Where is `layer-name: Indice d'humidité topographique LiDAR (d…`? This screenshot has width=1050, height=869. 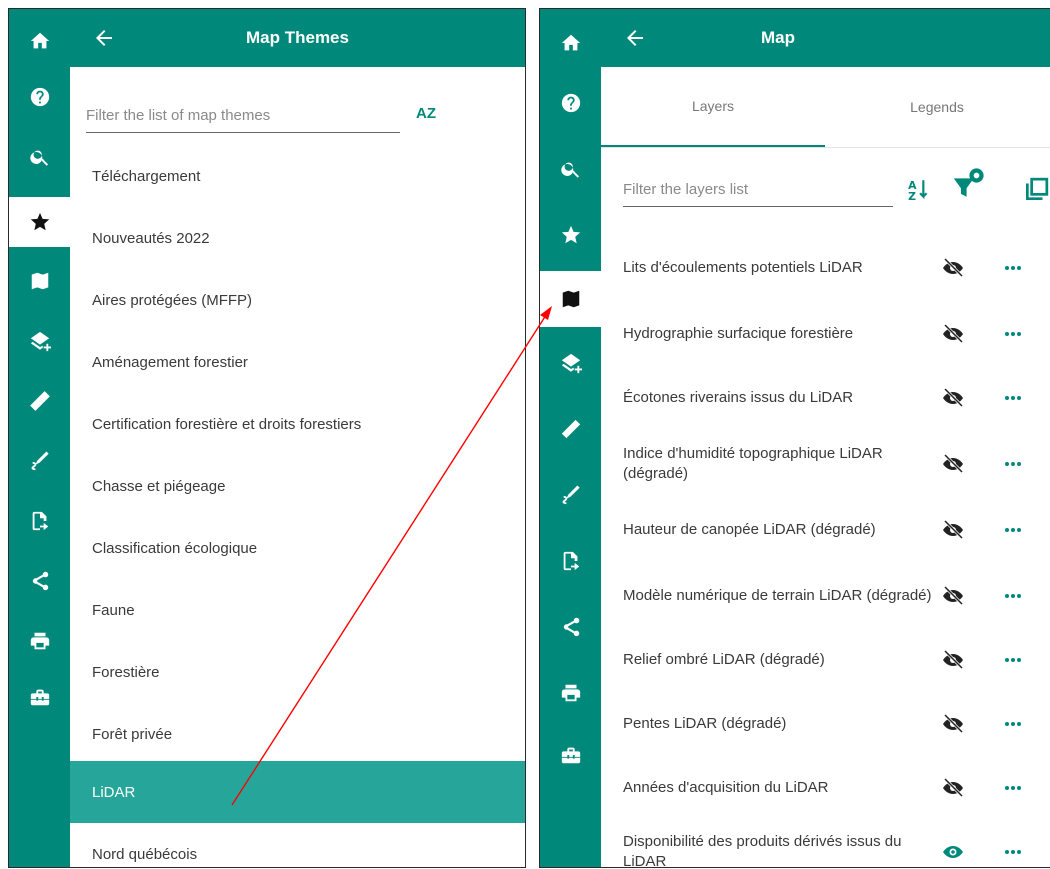 layer-name: Indice d'humidité topographique LiDAR (d… is located at coordinates (753, 463).